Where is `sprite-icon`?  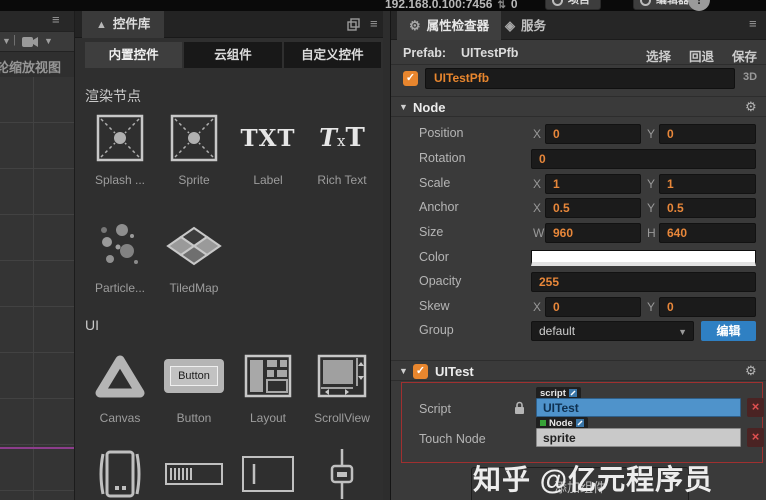
sprite-icon is located at coordinates (194, 138).